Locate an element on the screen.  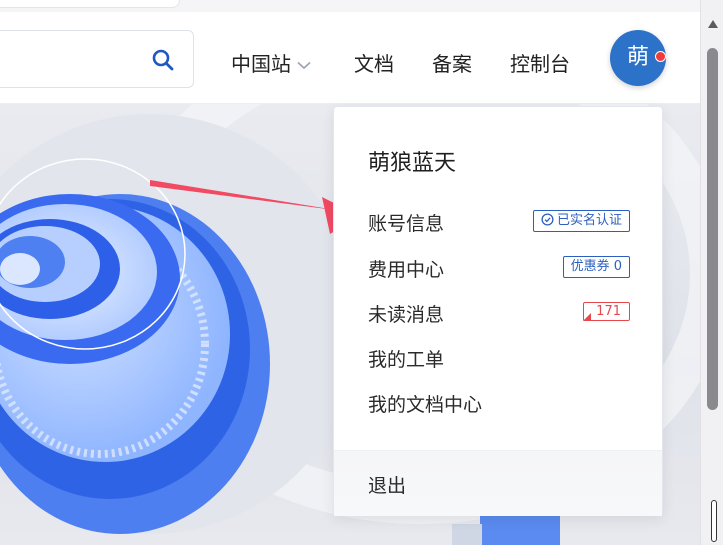
coupon-badge: 优惠券 0 is located at coordinates (596, 267).